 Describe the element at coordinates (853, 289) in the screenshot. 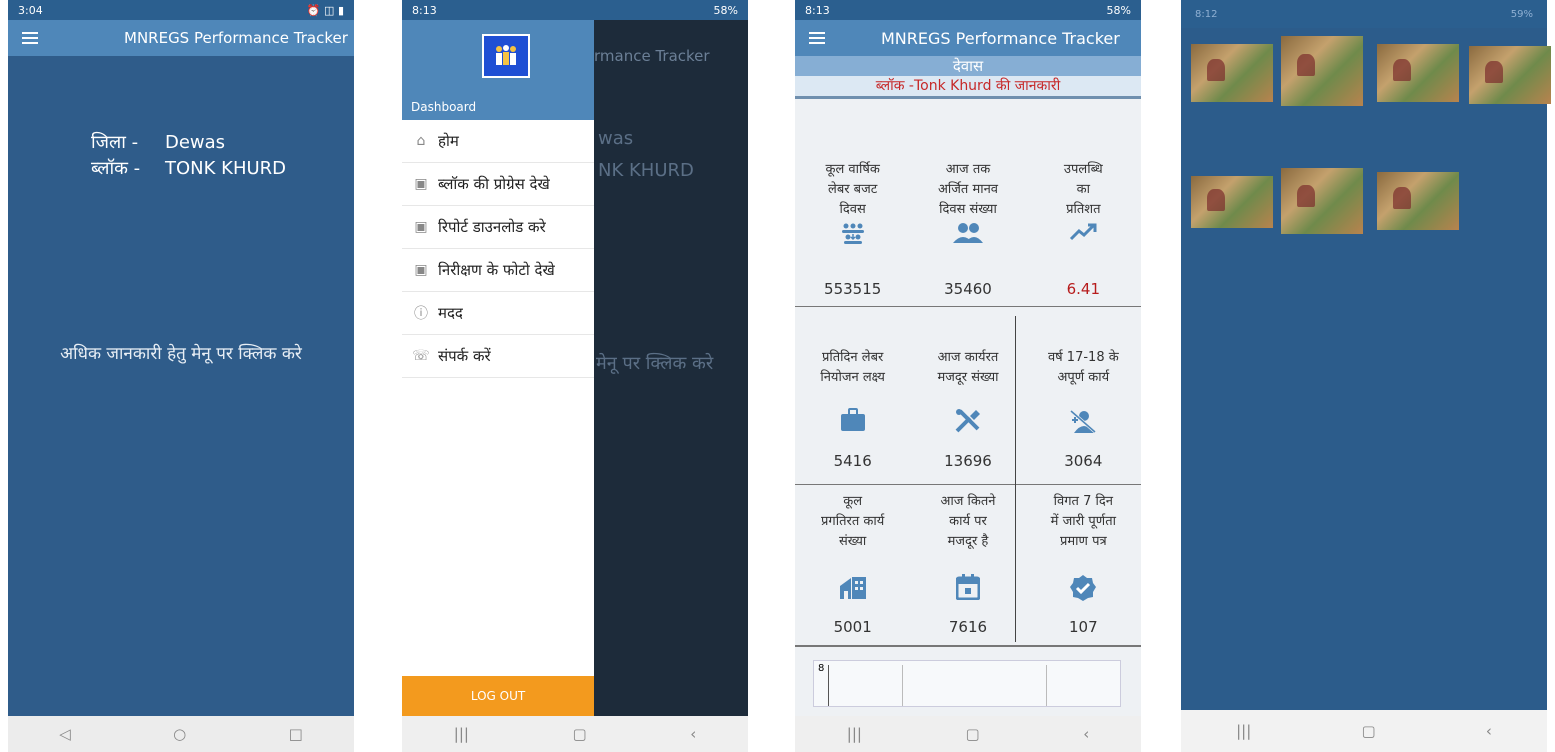

I see `stat-value: 553515` at that location.